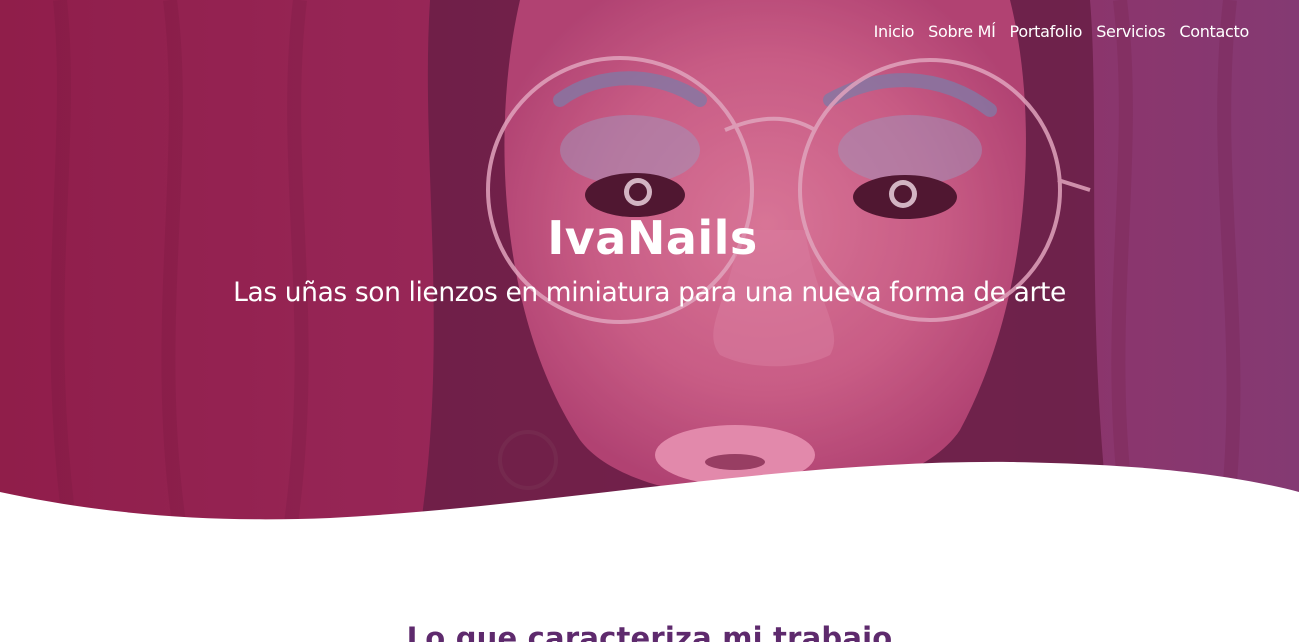 This screenshot has height=642, width=1299. Describe the element at coordinates (652, 238) in the screenshot. I see `hero-title: IvaNails` at that location.